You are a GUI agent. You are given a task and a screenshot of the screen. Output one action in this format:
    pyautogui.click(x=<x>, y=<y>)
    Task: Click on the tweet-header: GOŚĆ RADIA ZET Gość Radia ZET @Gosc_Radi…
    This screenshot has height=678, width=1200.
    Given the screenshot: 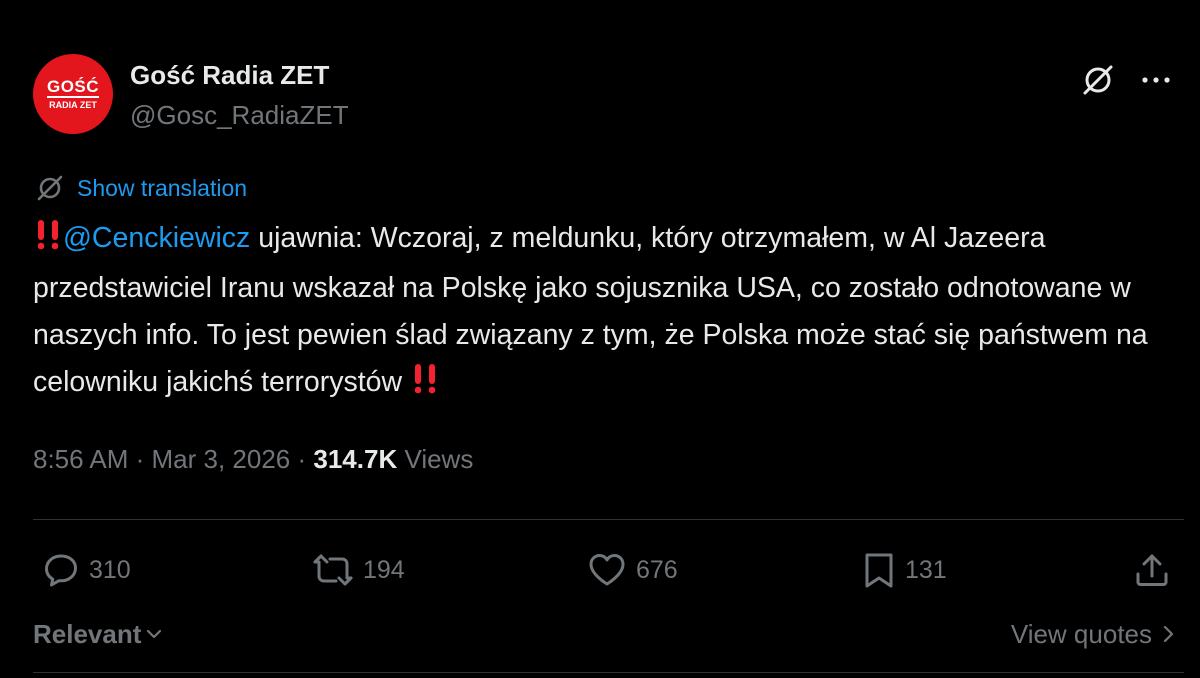 What is the action you would take?
    pyautogui.click(x=604, y=94)
    